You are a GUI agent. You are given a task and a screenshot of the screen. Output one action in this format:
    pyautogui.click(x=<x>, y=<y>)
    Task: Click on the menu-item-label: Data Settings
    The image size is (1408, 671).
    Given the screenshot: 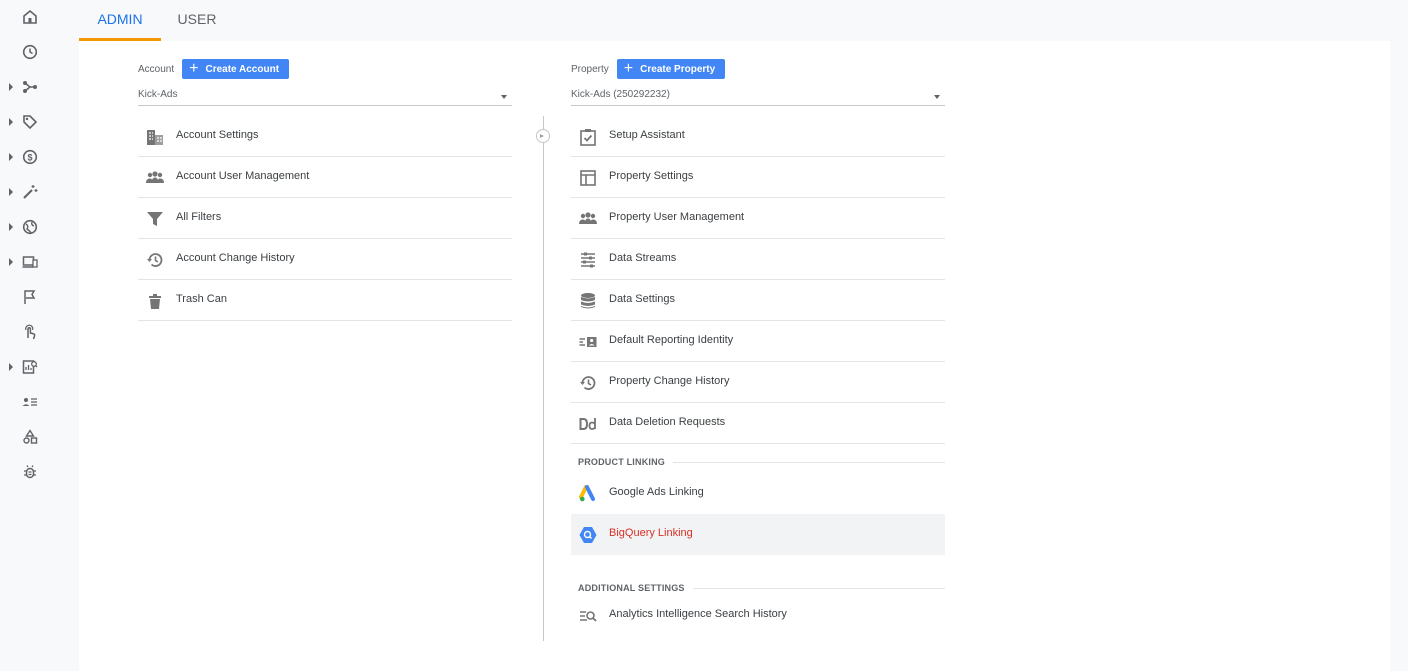 What is the action you would take?
    pyautogui.click(x=642, y=299)
    